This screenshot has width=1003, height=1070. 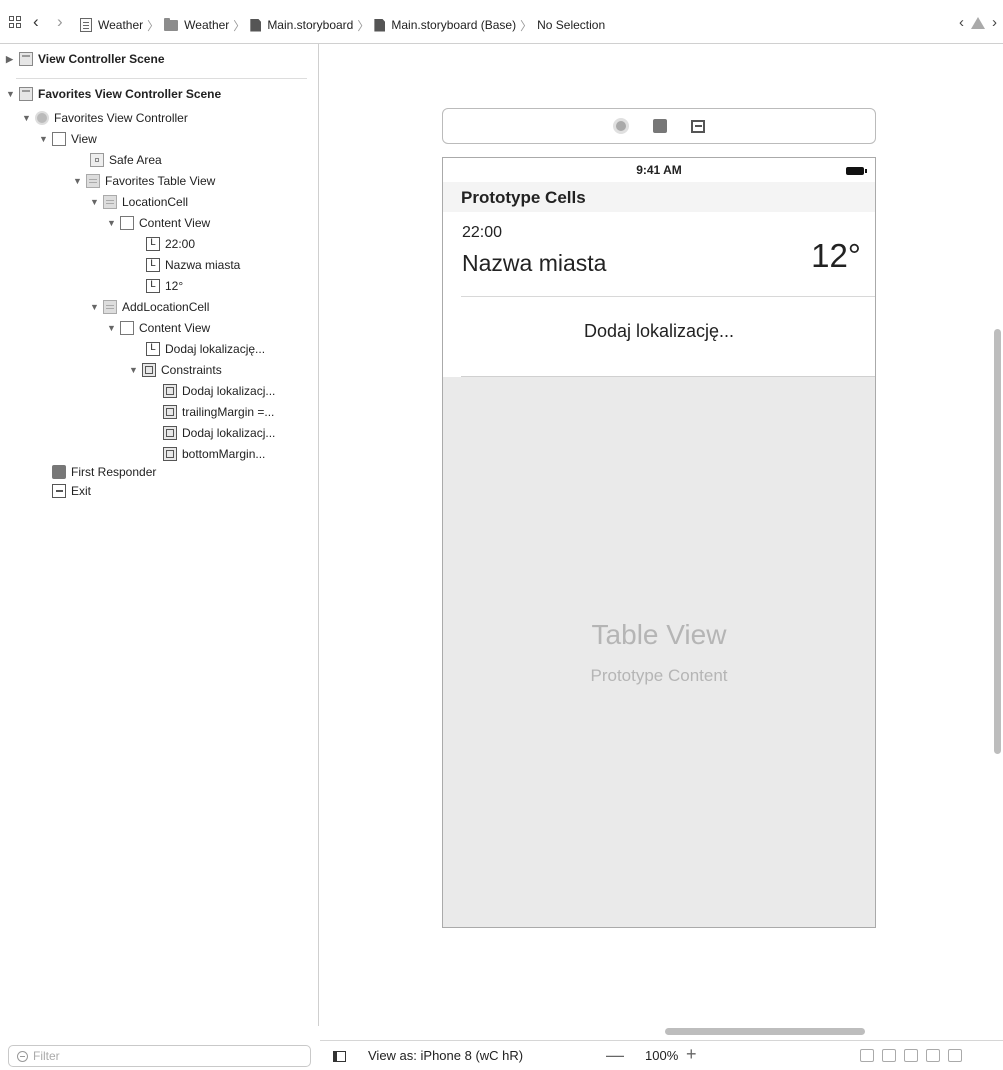 I want to click on table-cell-icon, so click(x=110, y=307).